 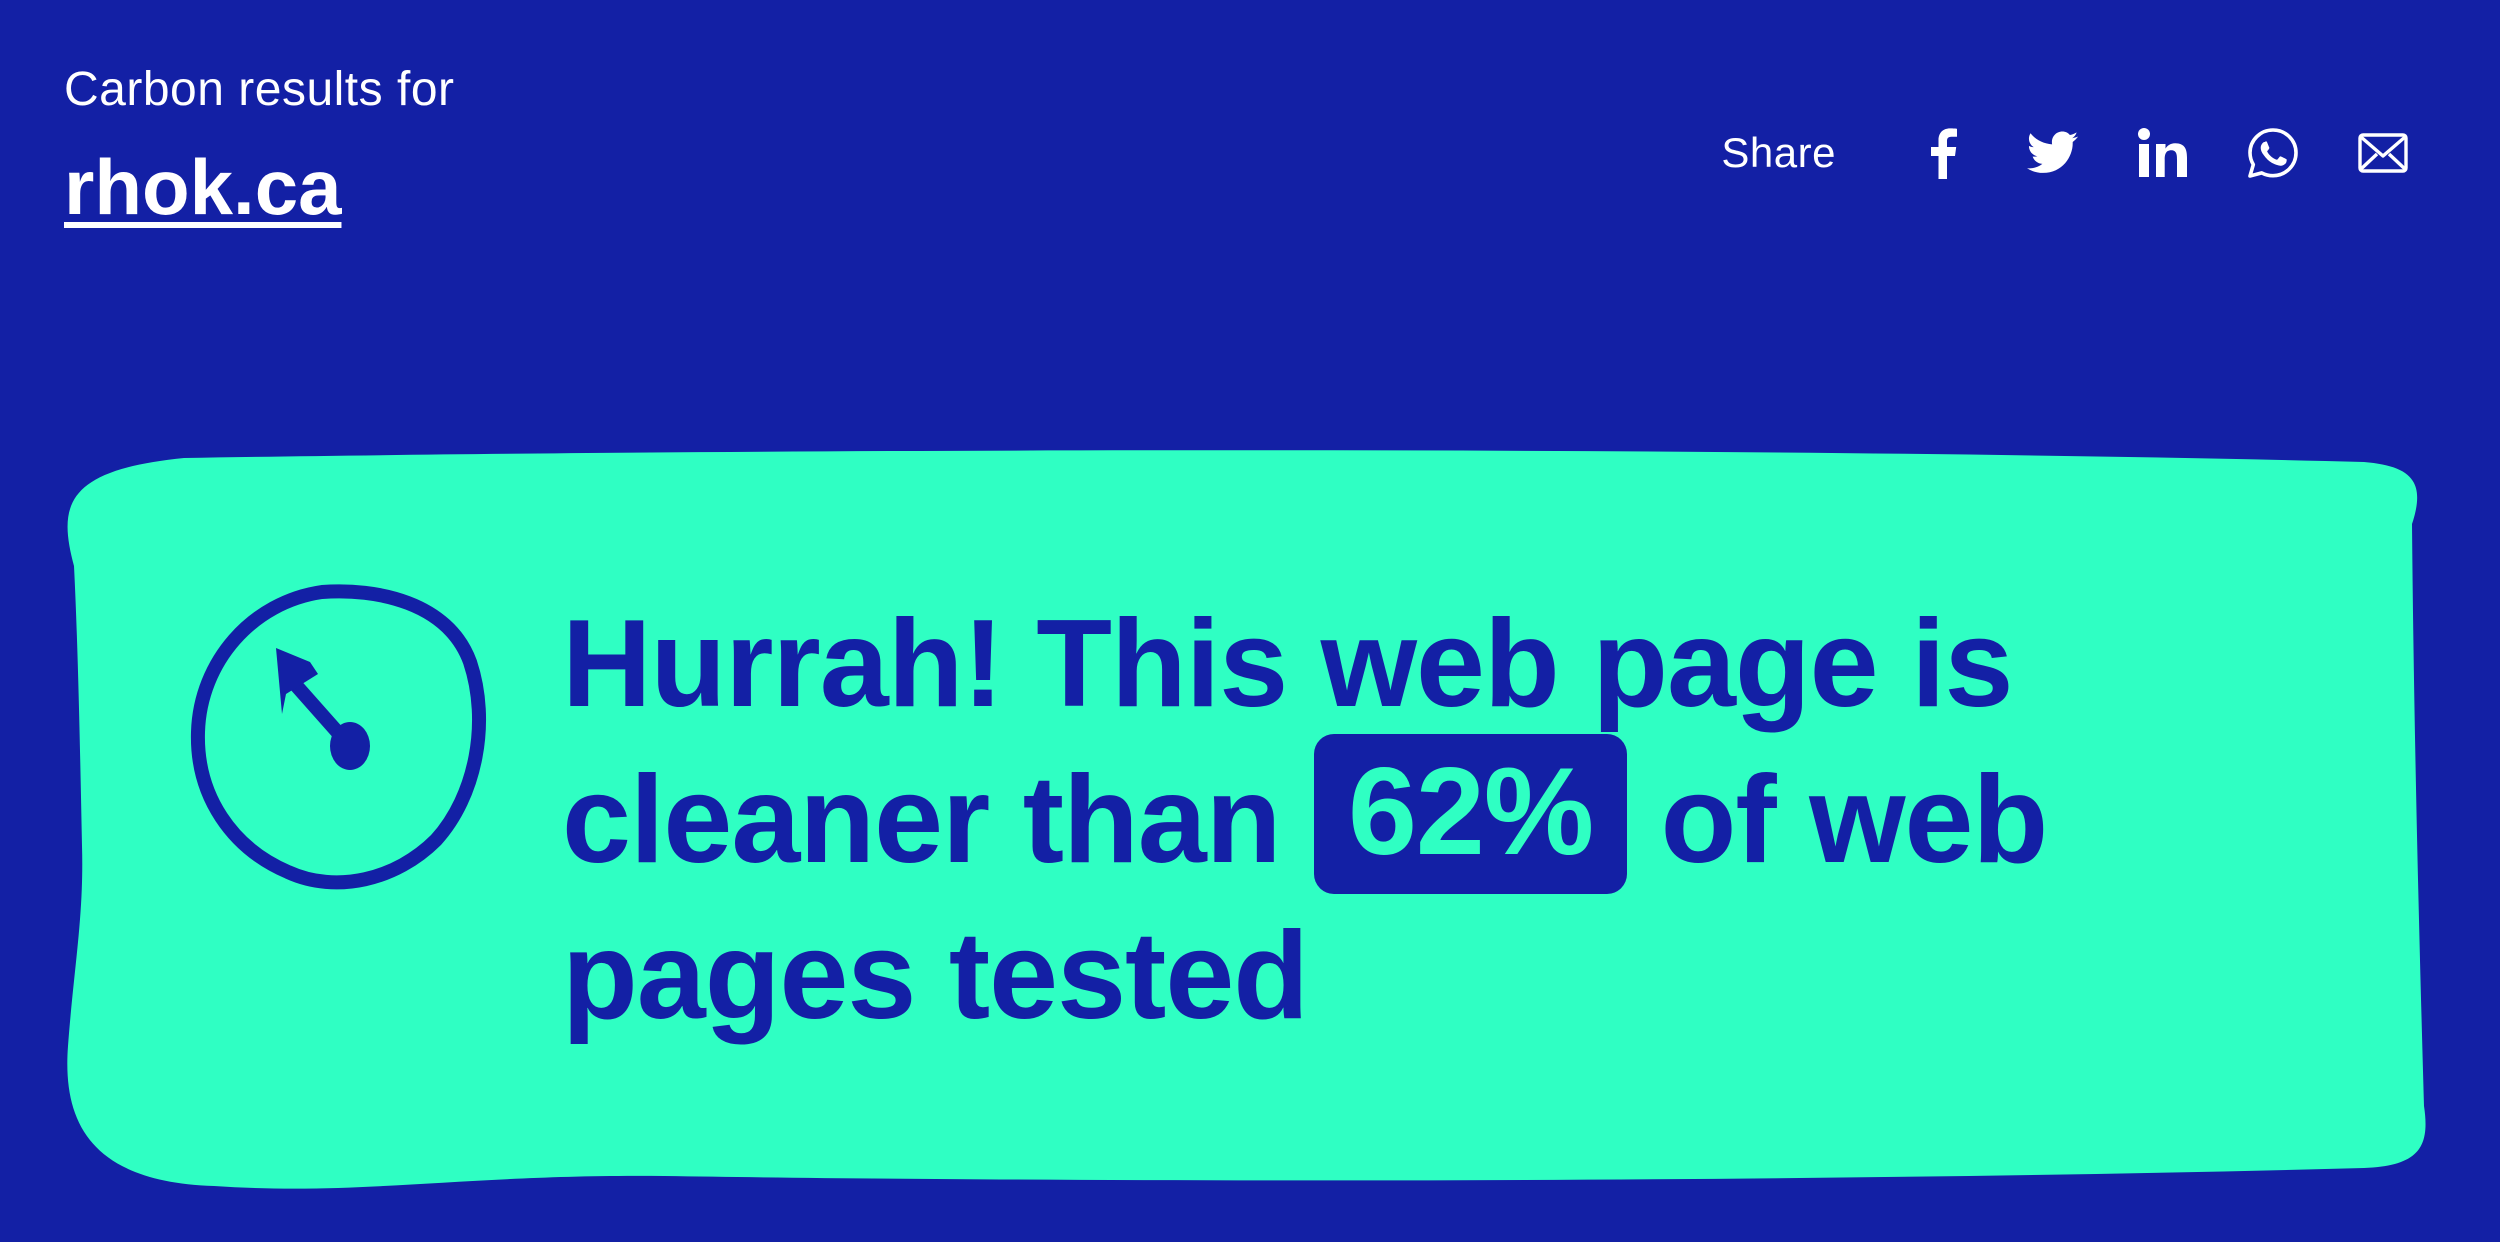 I want to click on share-bar: Share, so click(x=2067, y=153).